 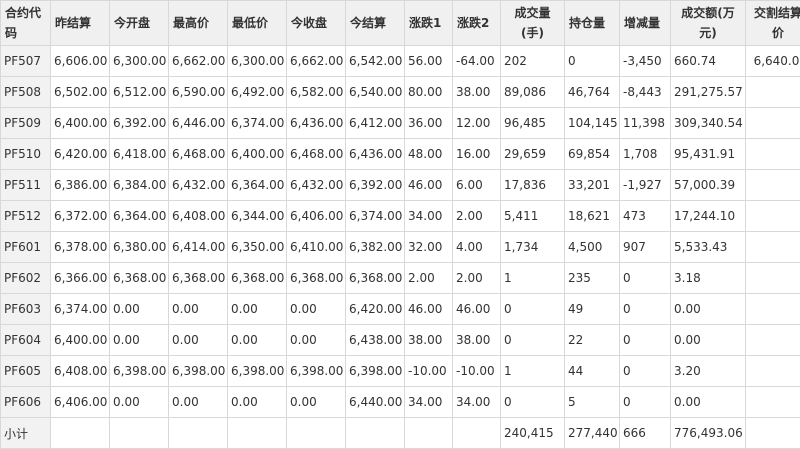 I want to click on cell-turnover: 5,533.43, so click(x=708, y=247).